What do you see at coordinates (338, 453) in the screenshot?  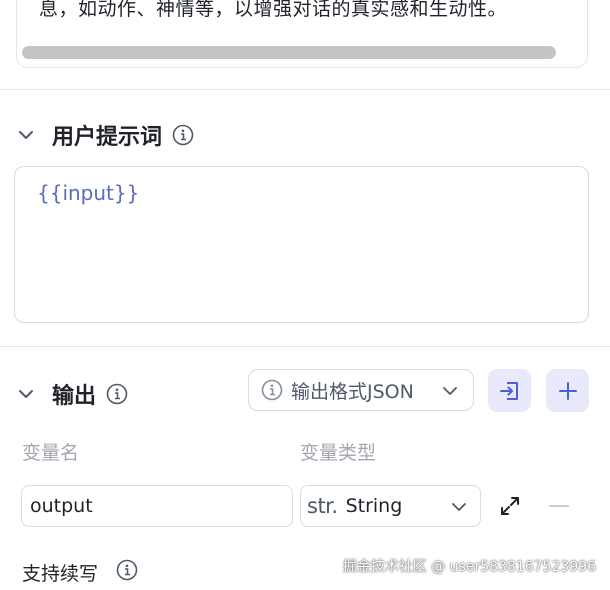 I see `variable-type-header: 变量类型` at bounding box center [338, 453].